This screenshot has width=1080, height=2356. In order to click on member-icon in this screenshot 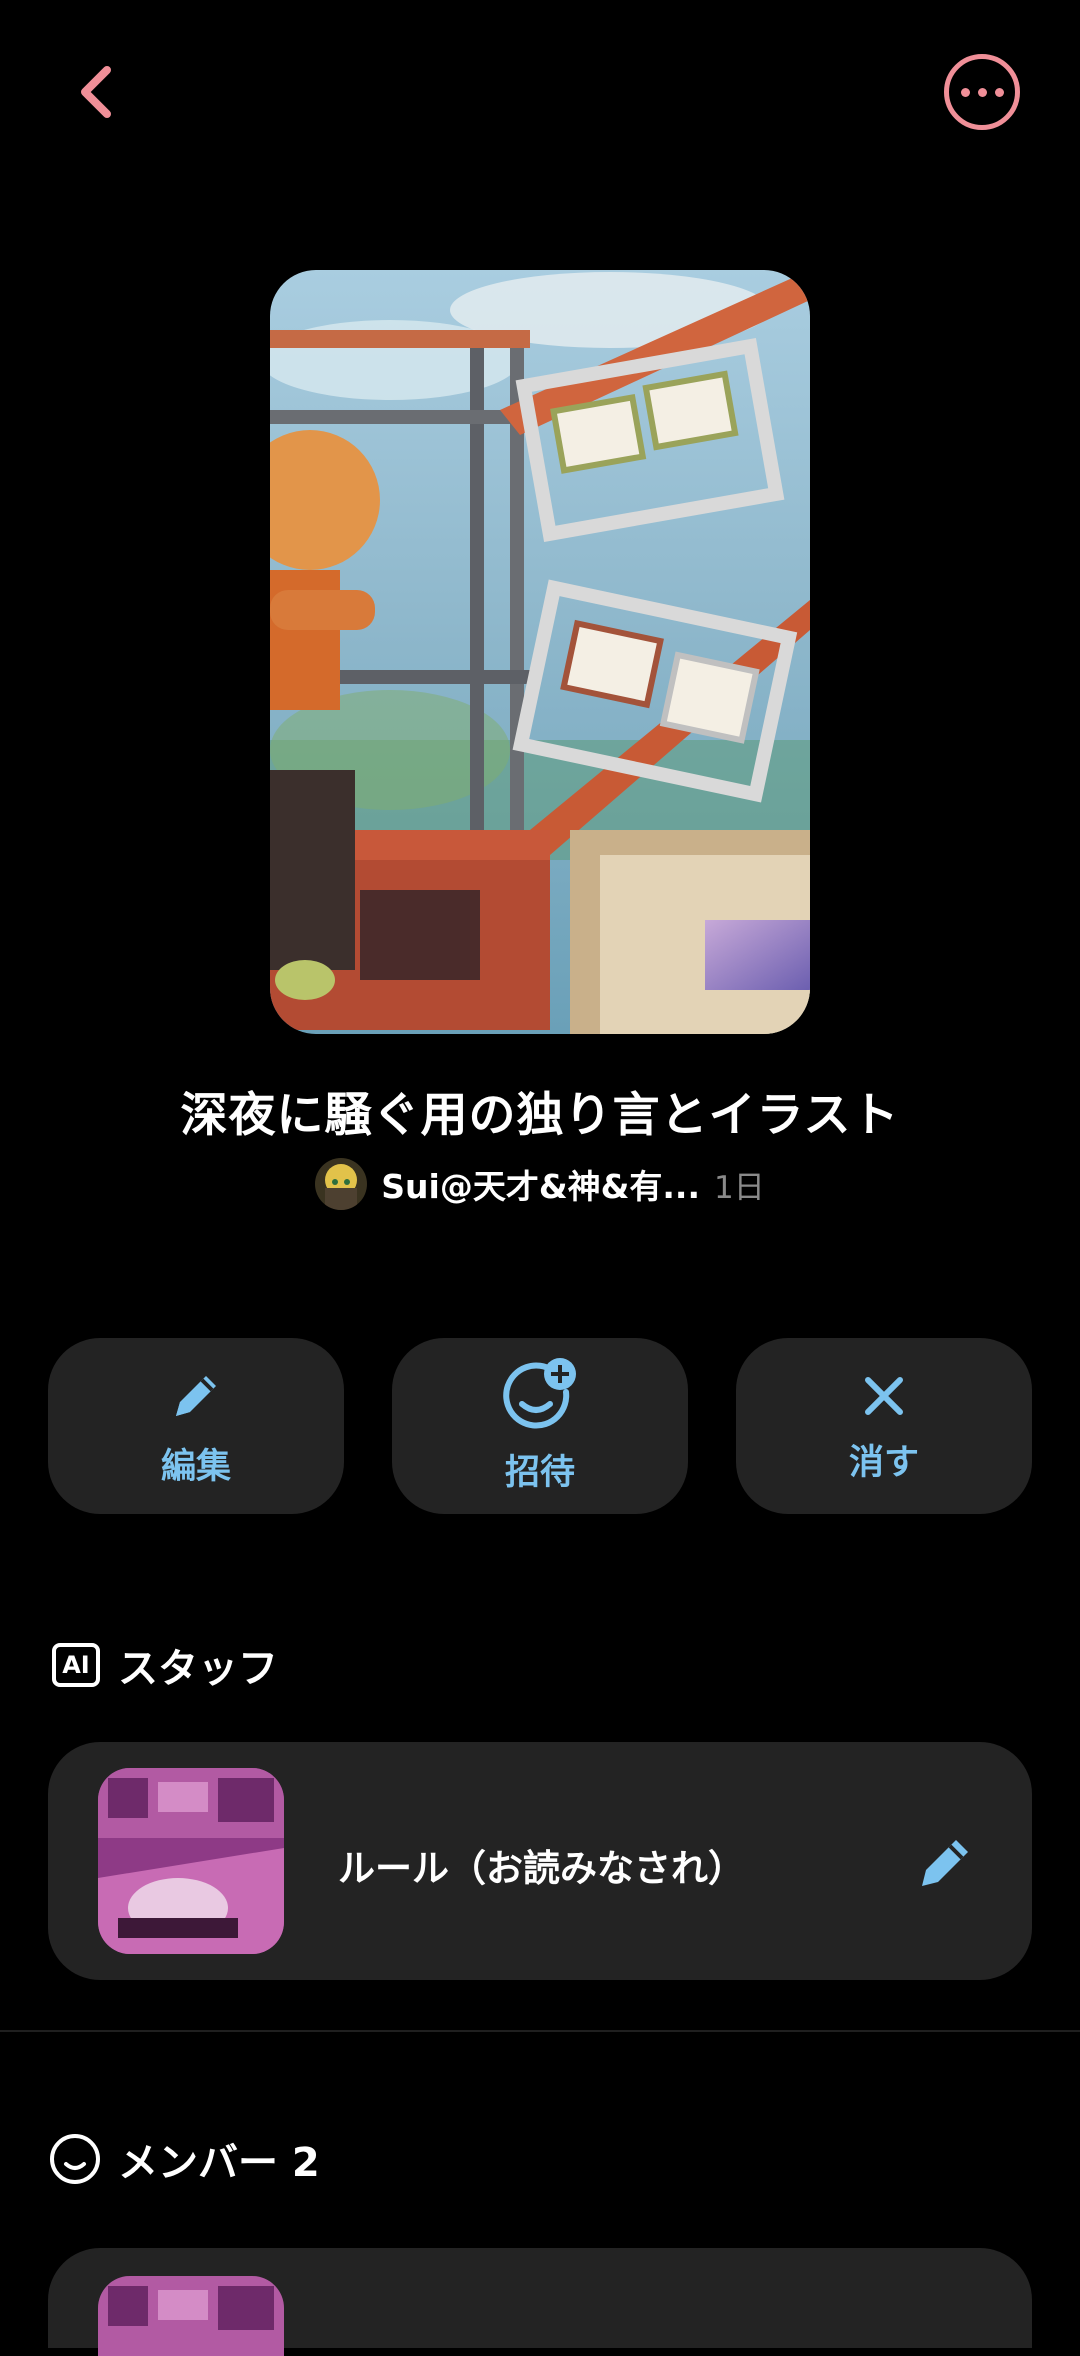, I will do `click(75, 2159)`.